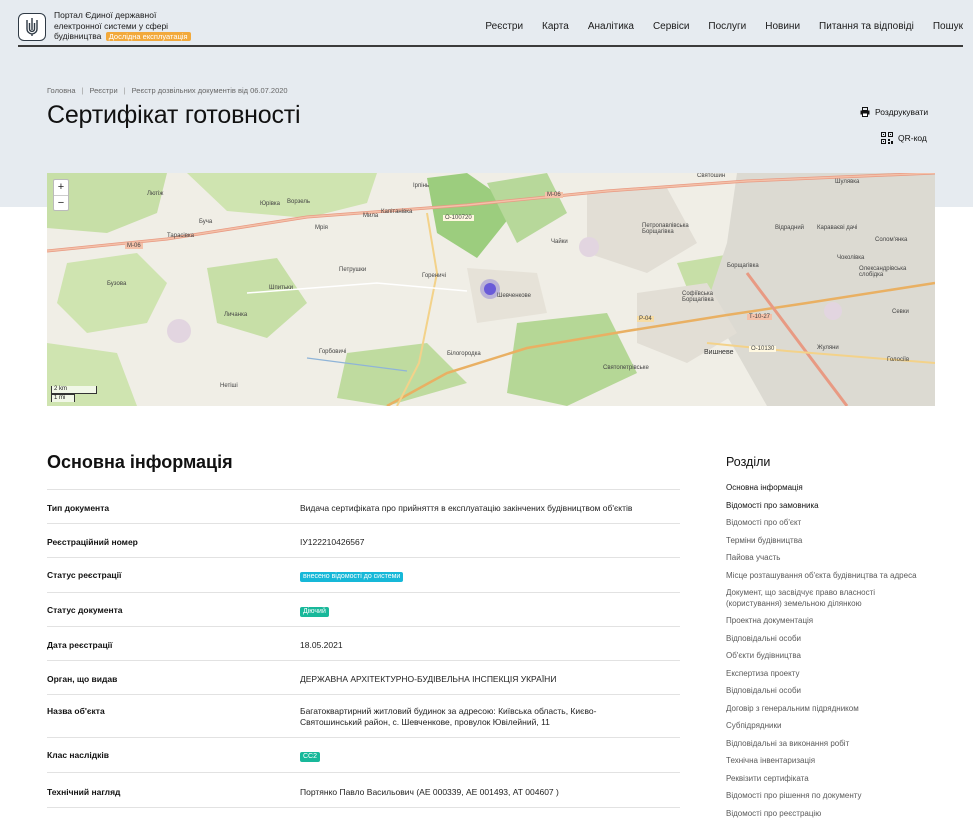  What do you see at coordinates (826, 814) in the screenshot?
I see `section-link: Відомості про реєстрацію` at bounding box center [826, 814].